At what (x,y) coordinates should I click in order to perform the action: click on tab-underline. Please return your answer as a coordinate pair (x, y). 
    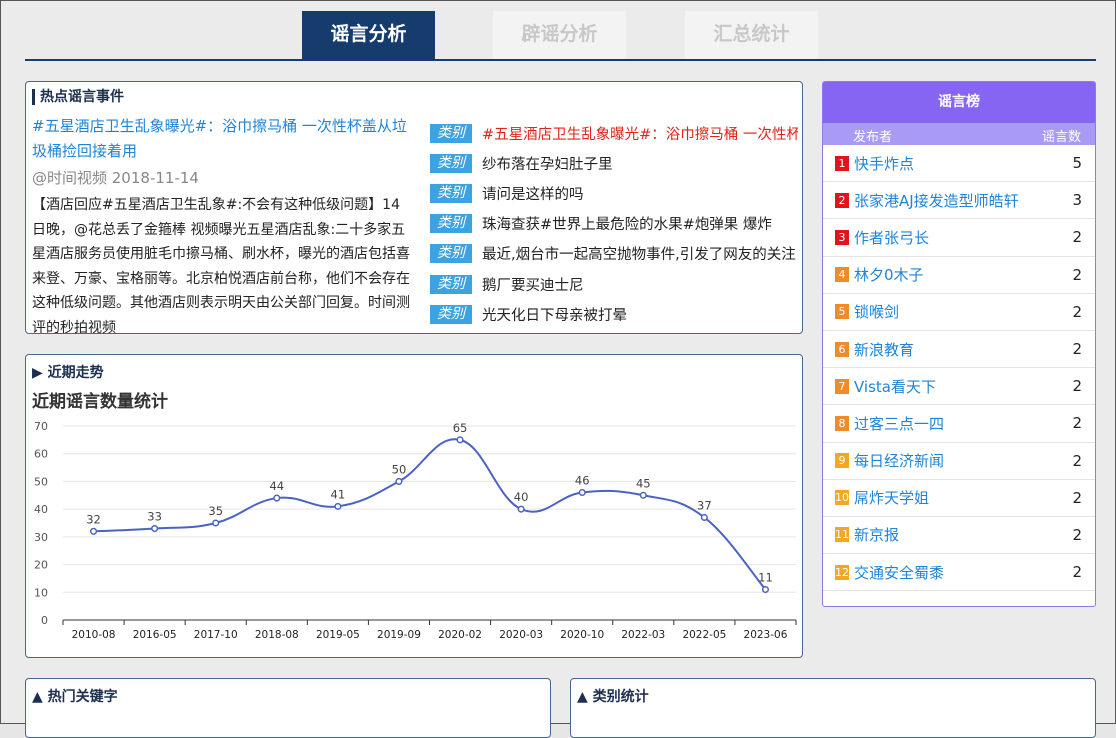
    Looking at the image, I should click on (560, 60).